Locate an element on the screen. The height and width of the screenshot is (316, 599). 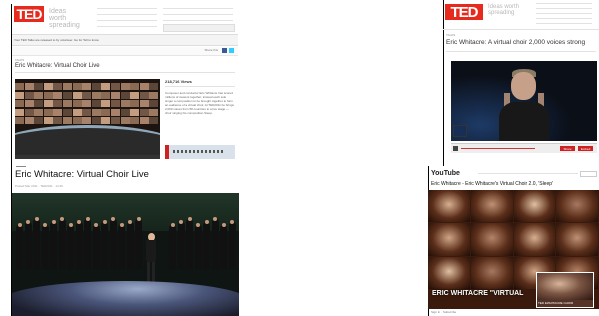
section-label-right: TALKS is located at coordinates (451, 35).